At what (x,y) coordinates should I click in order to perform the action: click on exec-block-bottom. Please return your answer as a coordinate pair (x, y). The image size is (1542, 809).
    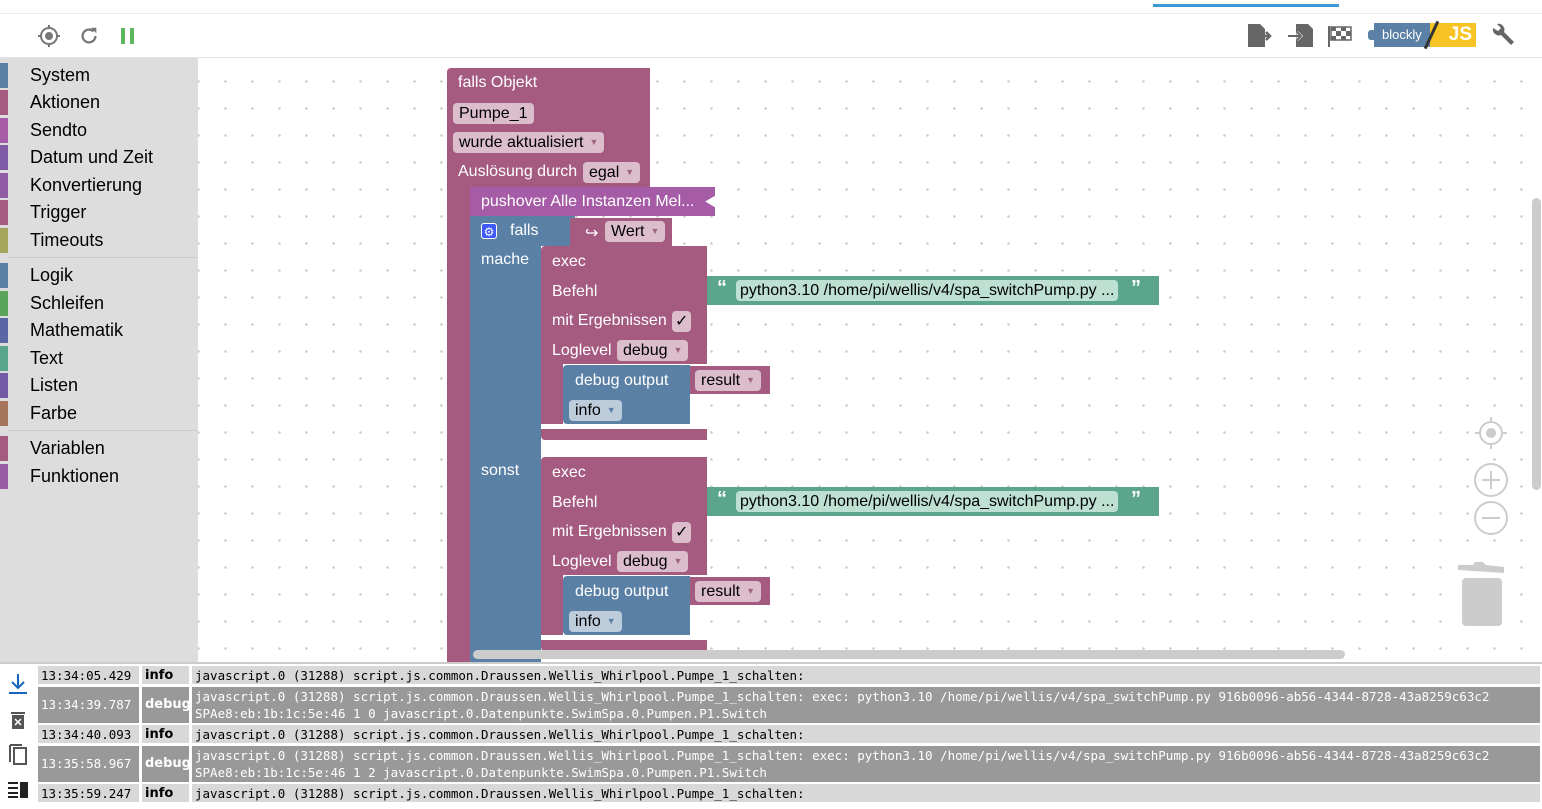
    Looking at the image, I should click on (624, 434).